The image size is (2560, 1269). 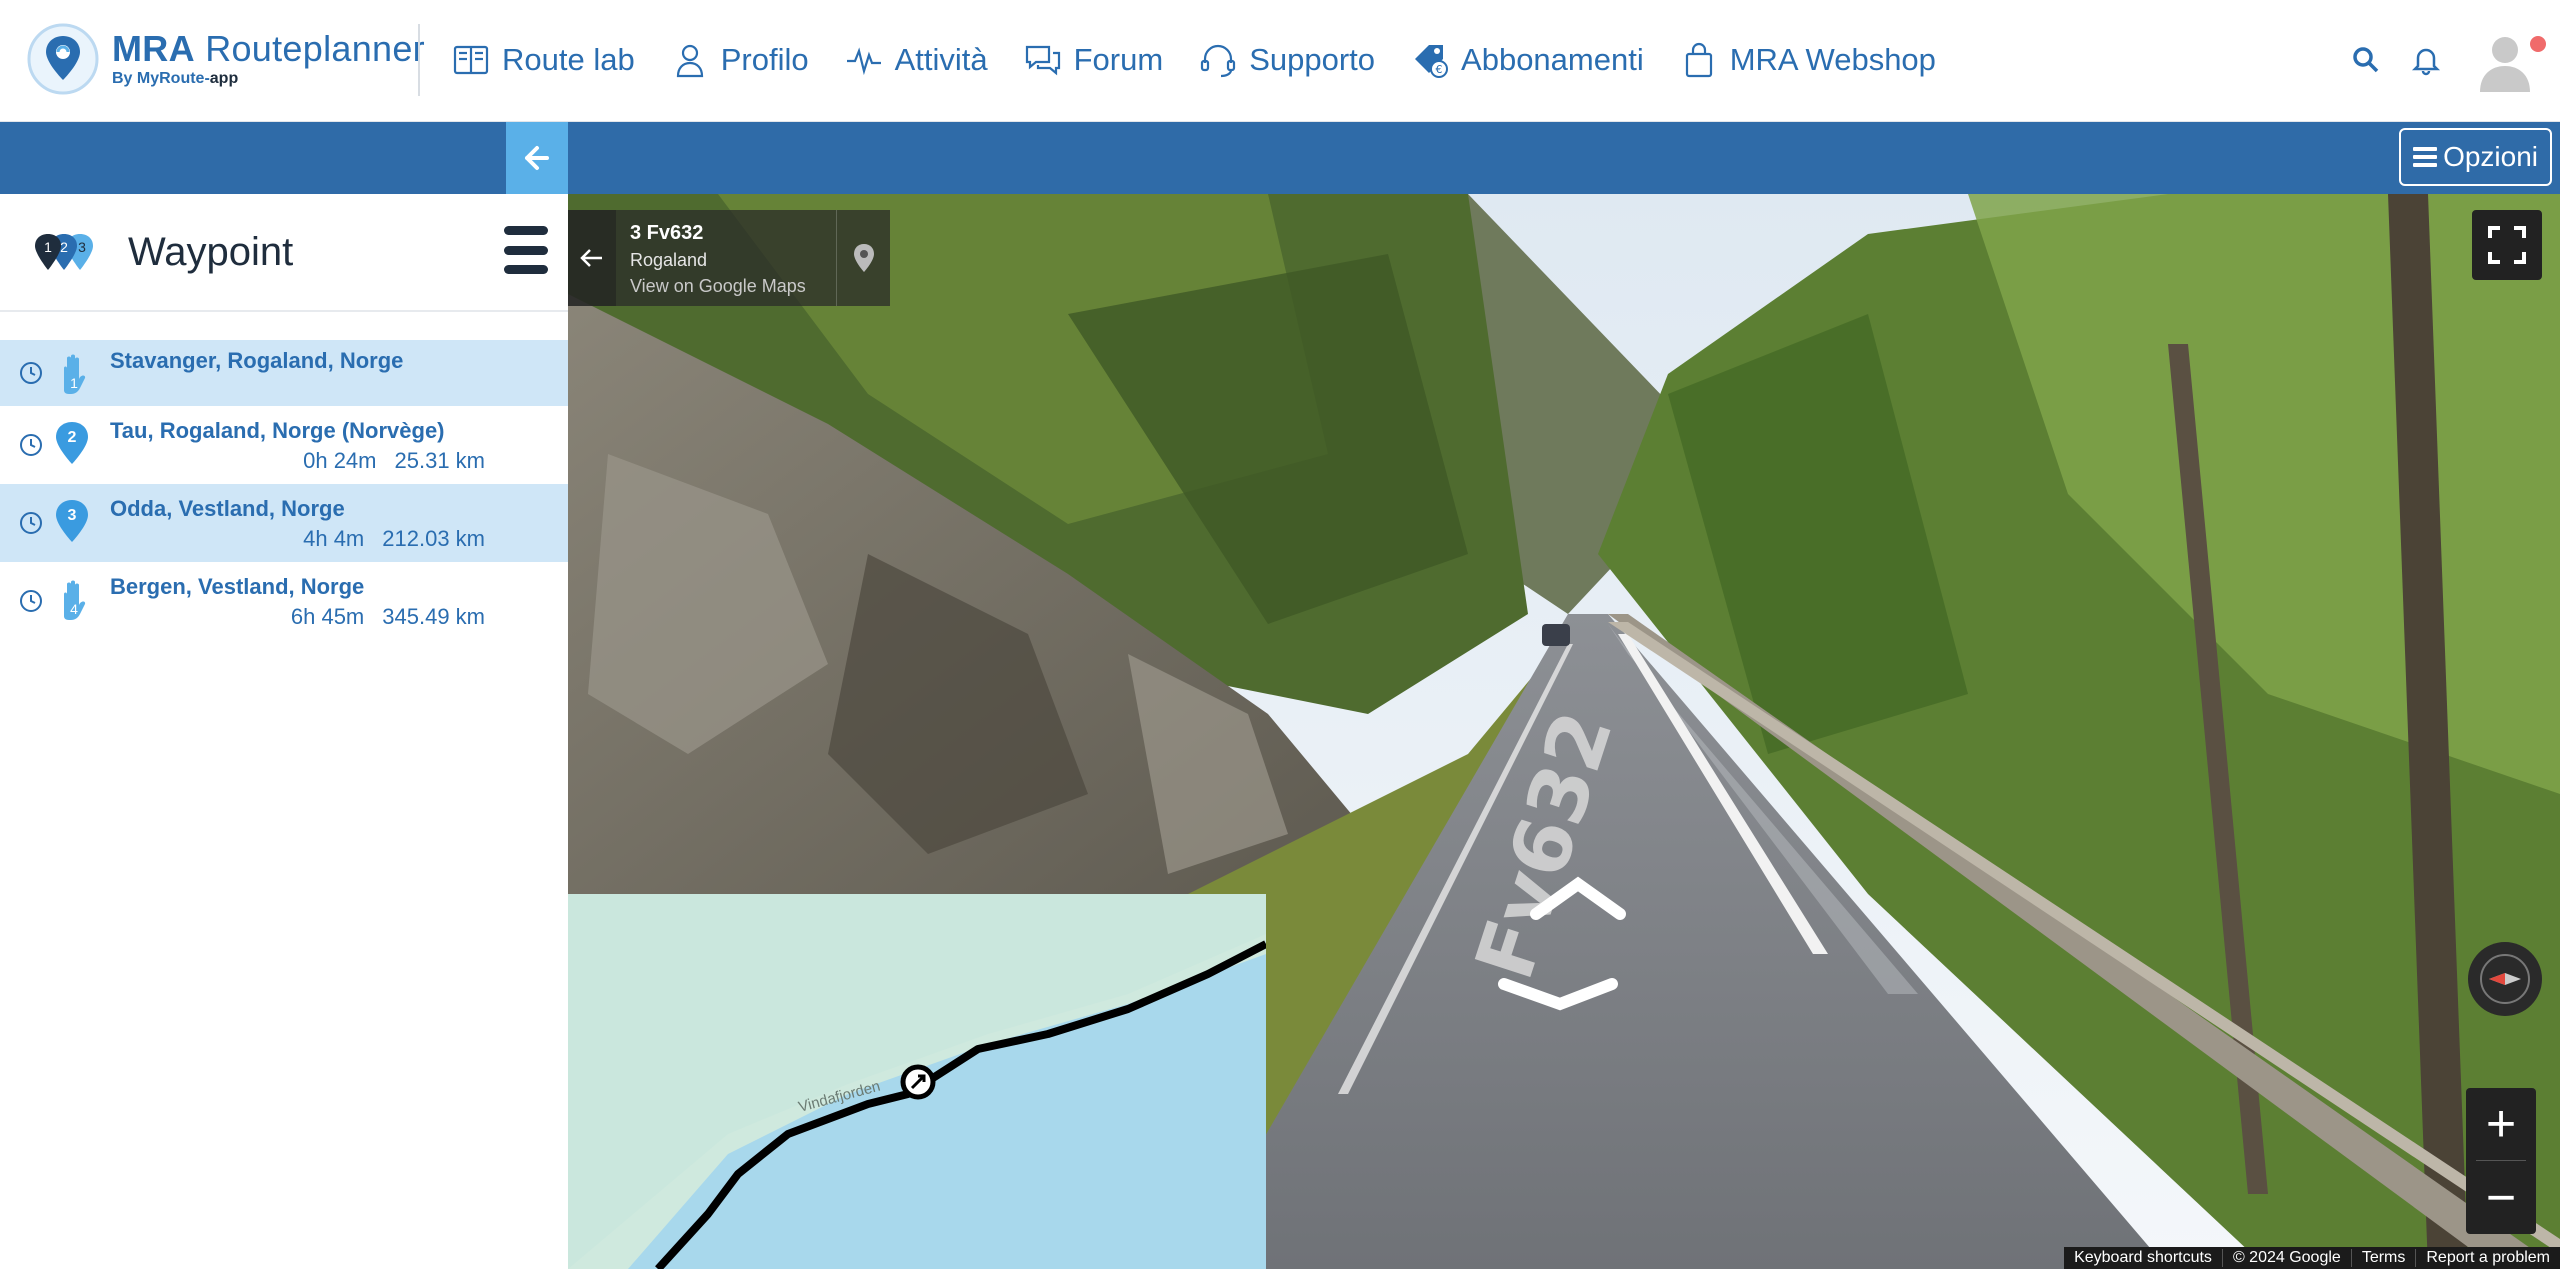 I want to click on street-view-region: Rogaland, so click(x=669, y=260).